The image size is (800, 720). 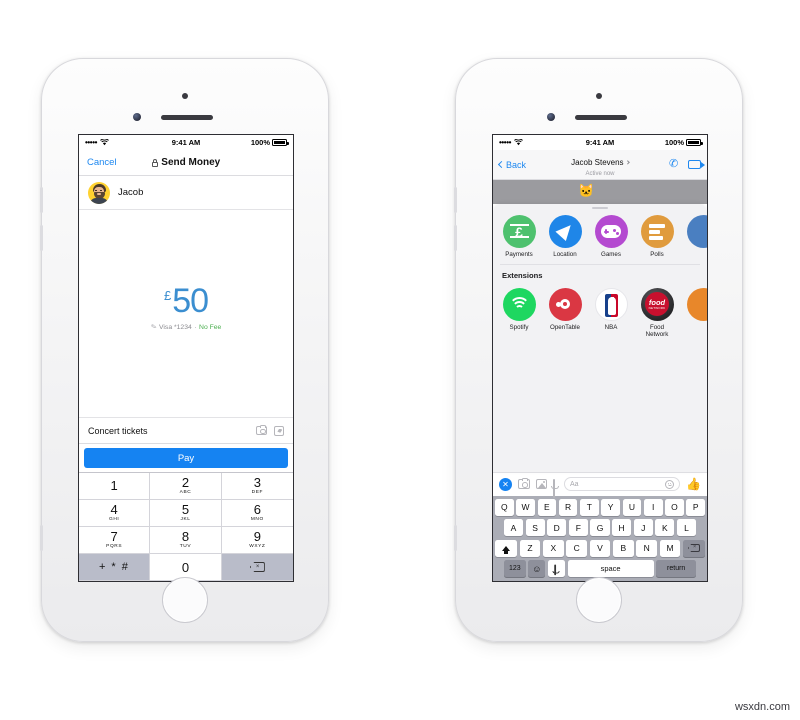 I want to click on key-M: M, so click(x=670, y=548).